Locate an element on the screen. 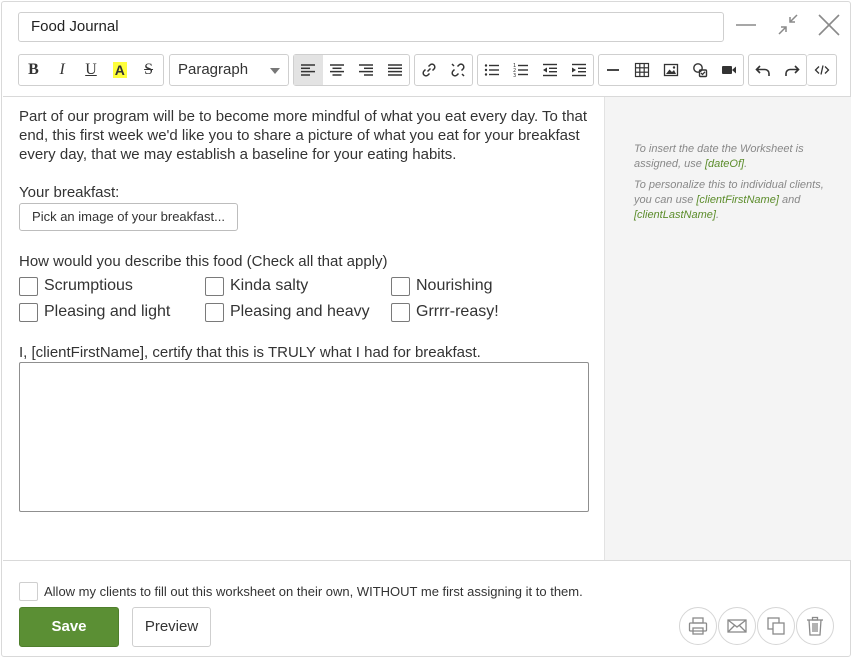 This screenshot has width=852, height=658. image-icon is located at coordinates (671, 70).